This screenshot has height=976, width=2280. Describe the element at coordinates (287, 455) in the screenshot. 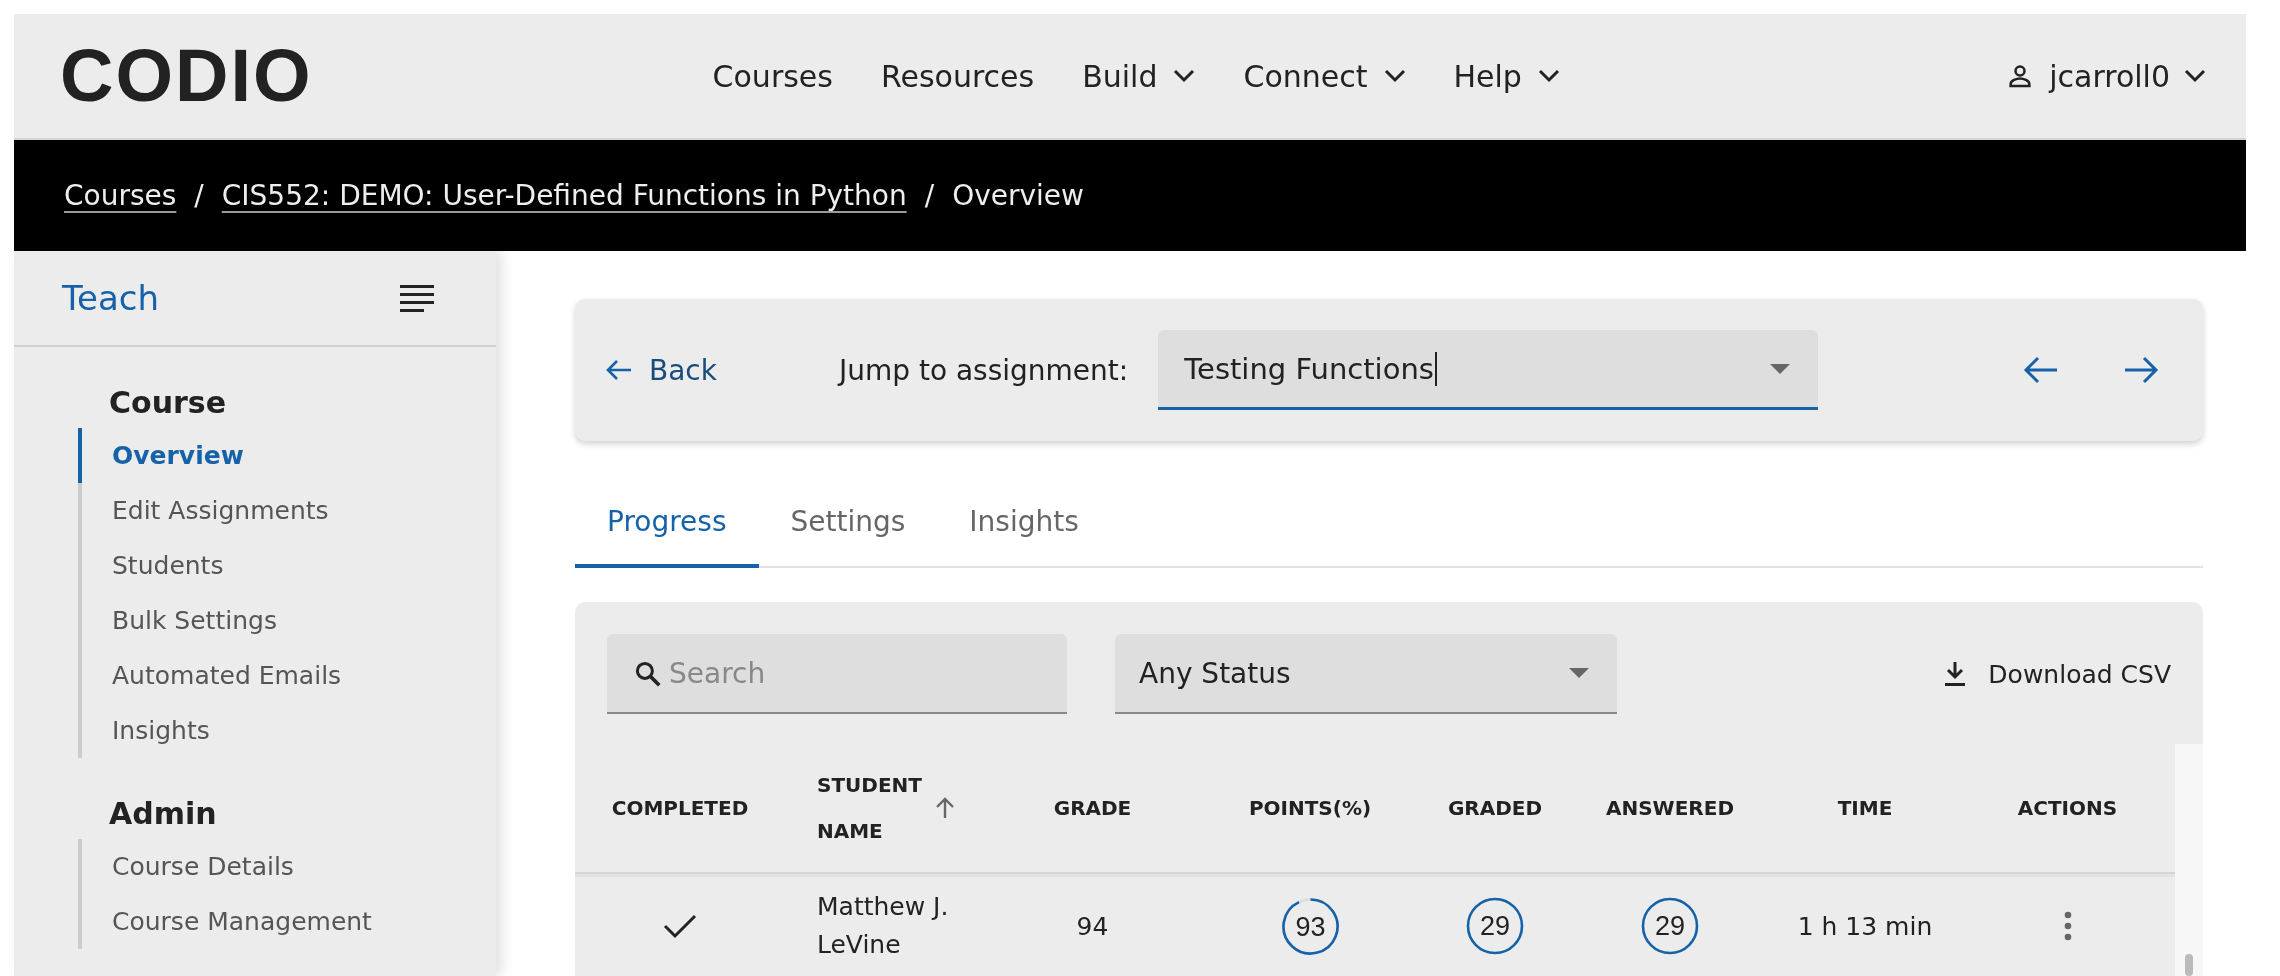

I see `sidebar-item: Overview` at that location.